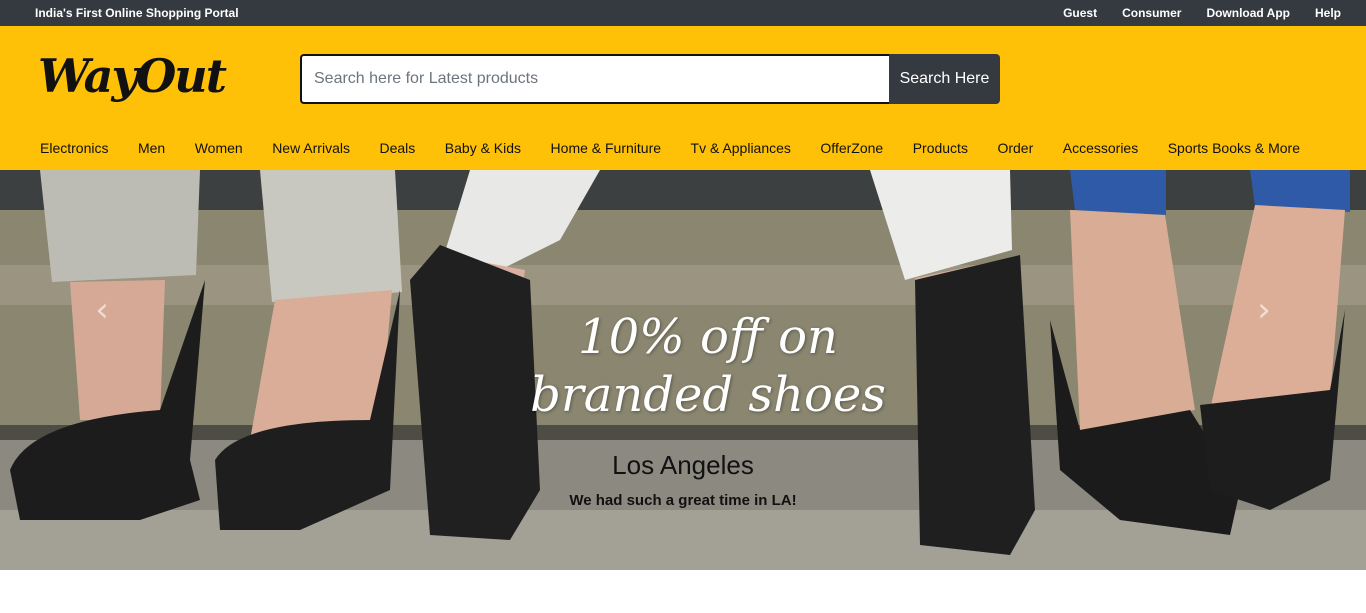 This screenshot has height=613, width=1366. What do you see at coordinates (683, 465) in the screenshot?
I see `carousel-caption-title: Los Angeles` at bounding box center [683, 465].